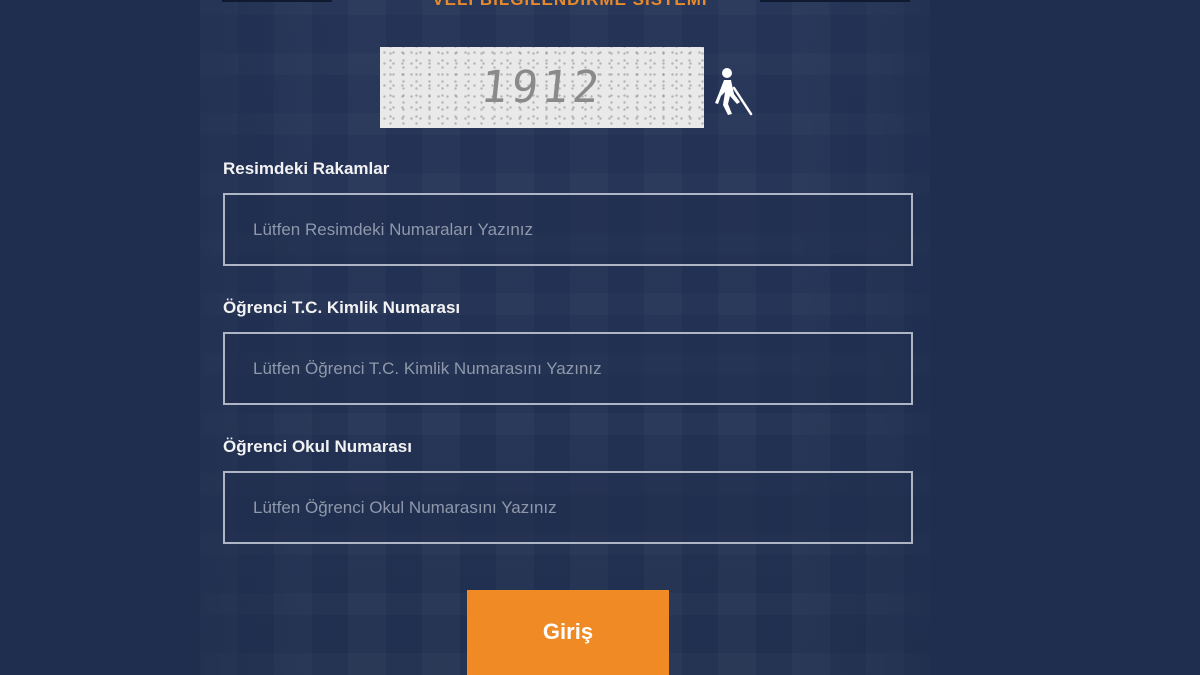 This screenshot has width=1200, height=675. What do you see at coordinates (317, 446) in the screenshot?
I see `okul-numarasi-field-label: Öğrenci Okul Numarası` at bounding box center [317, 446].